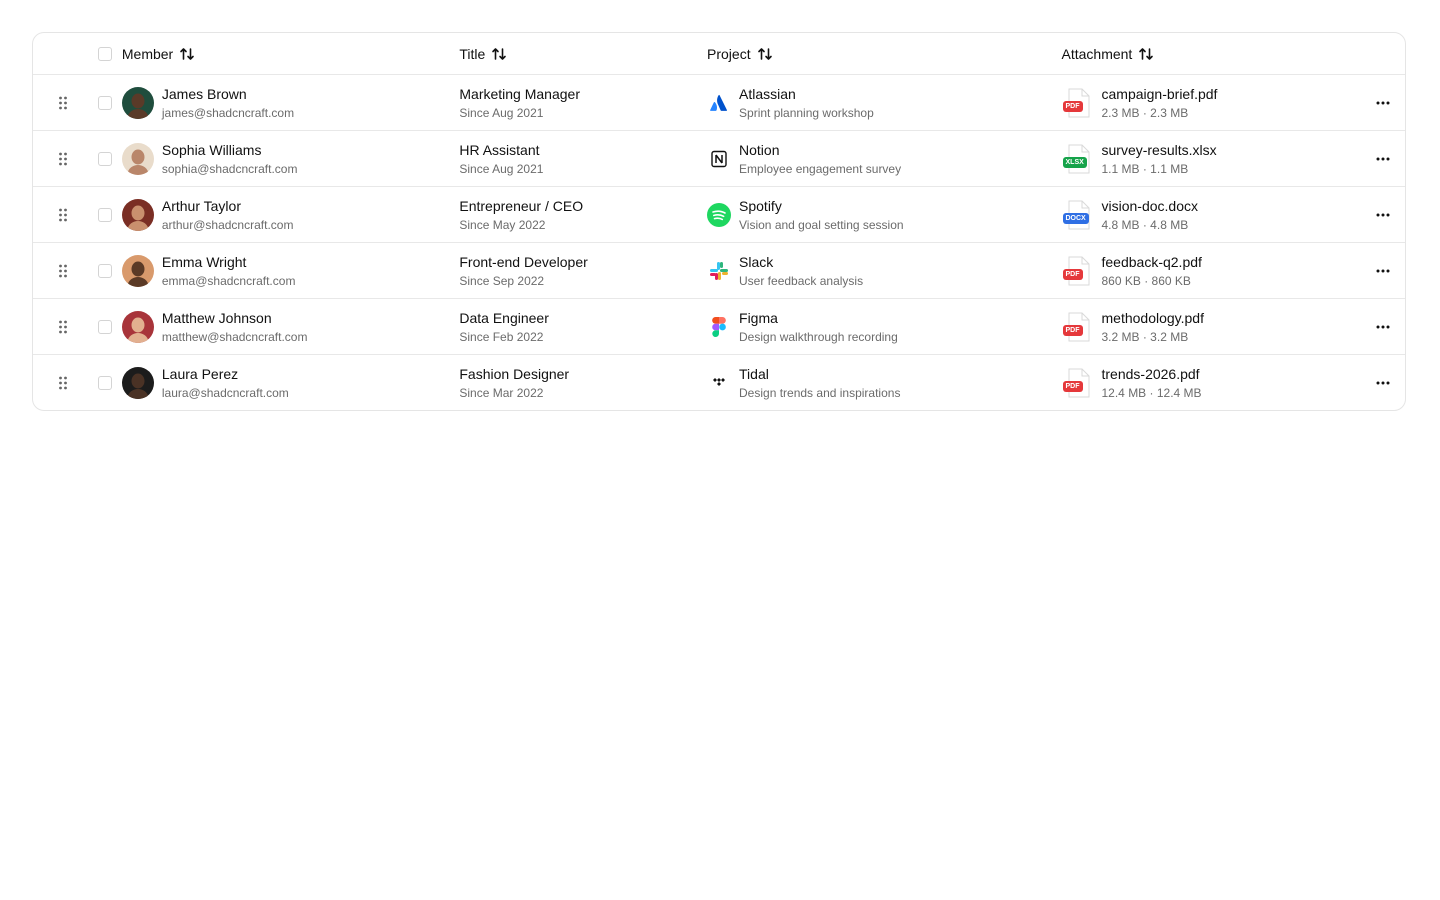 This screenshot has height=900, width=1440. Describe the element at coordinates (290, 215) in the screenshot. I see `member-cell: Arthur Taylor arthur@shadcncraft.com` at that location.